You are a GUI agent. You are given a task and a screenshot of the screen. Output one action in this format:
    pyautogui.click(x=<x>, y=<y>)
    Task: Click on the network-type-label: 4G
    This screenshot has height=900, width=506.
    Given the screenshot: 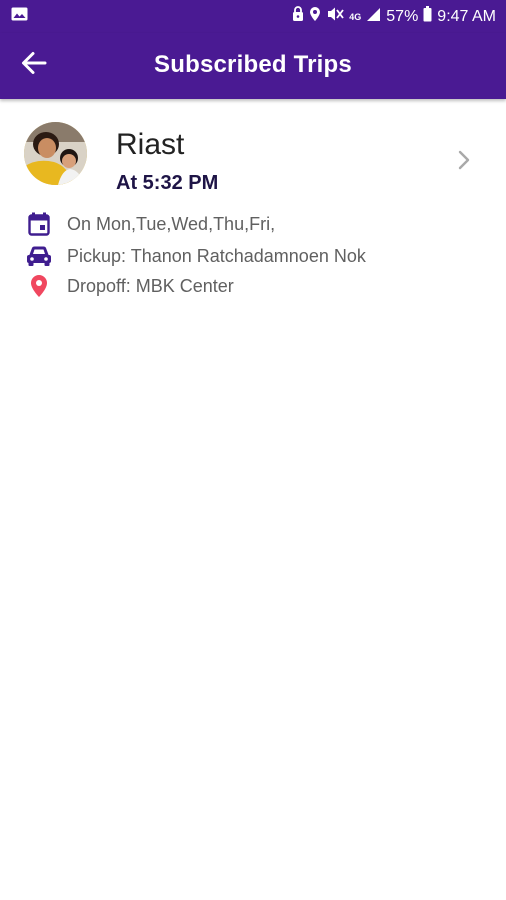 What is the action you would take?
    pyautogui.click(x=355, y=16)
    